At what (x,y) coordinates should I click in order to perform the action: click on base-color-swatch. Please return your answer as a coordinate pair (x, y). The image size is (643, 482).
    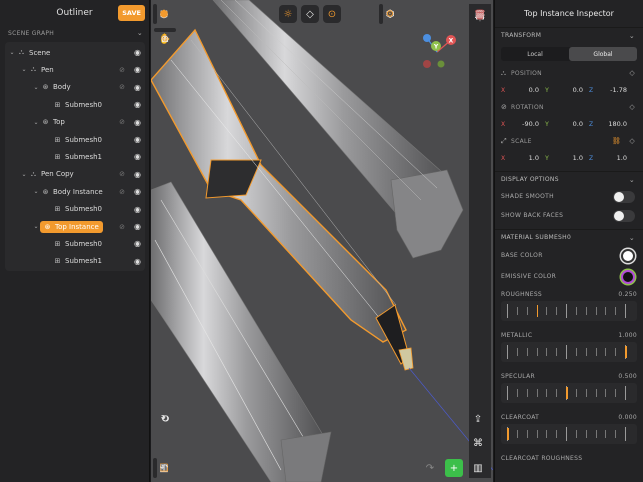
    Looking at the image, I should click on (628, 255).